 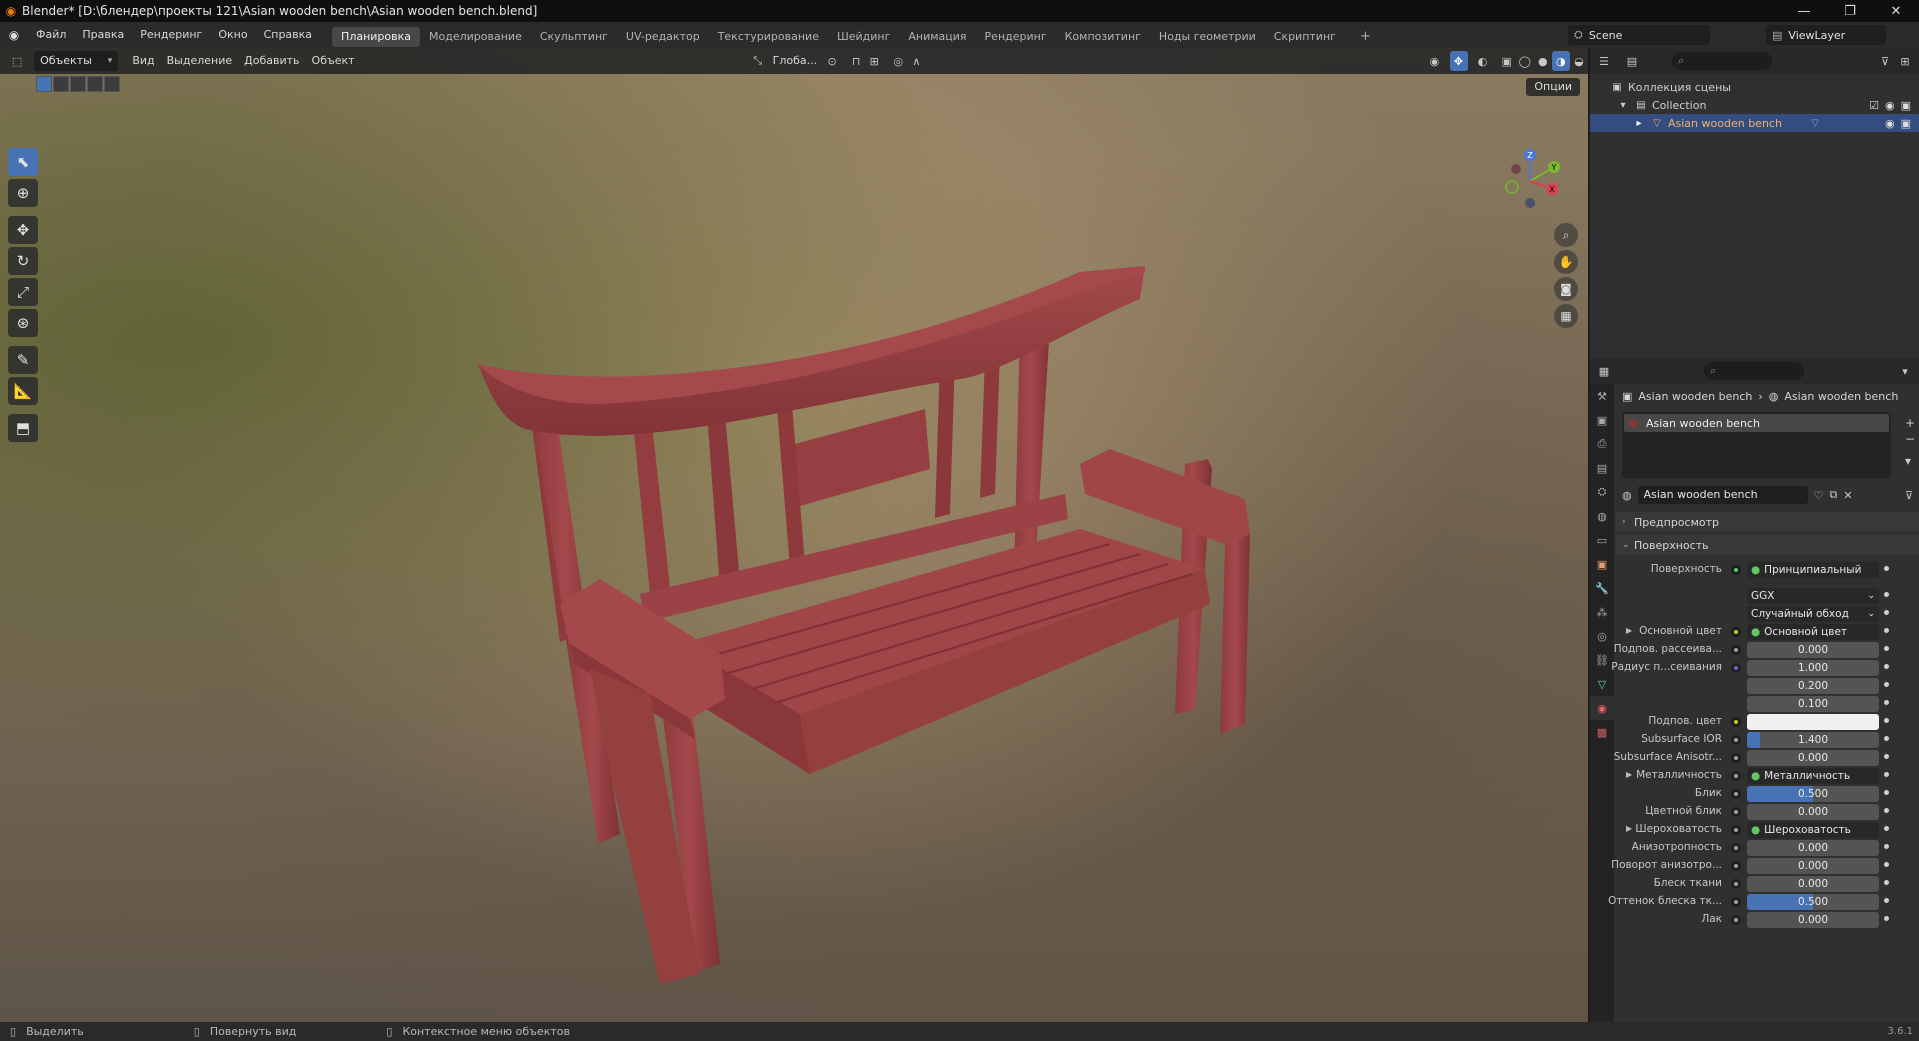 I want to click on pivot-point-icon: ⊙, so click(x=832, y=61).